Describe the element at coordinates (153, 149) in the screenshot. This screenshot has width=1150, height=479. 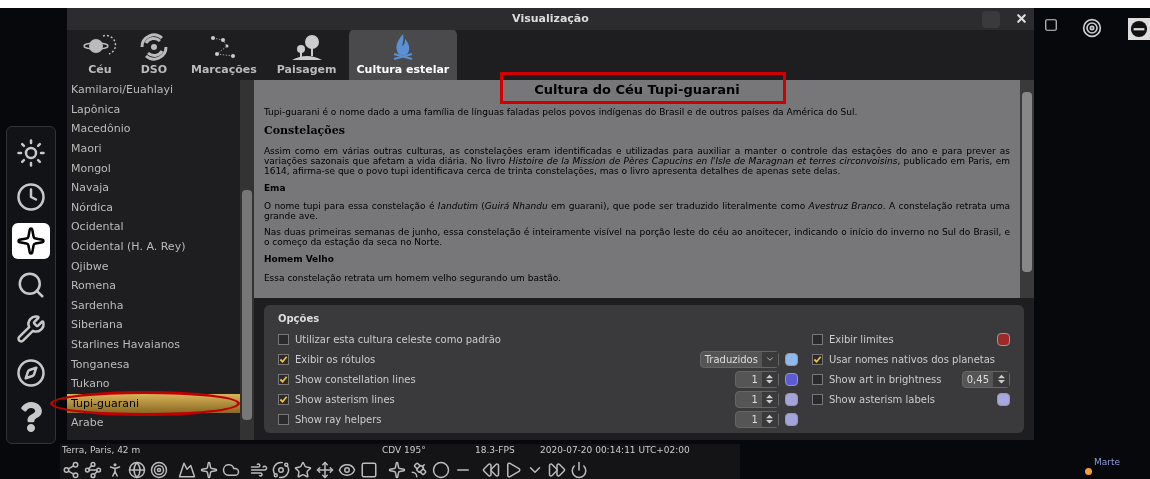
I see `culture-list-item: Maori` at that location.